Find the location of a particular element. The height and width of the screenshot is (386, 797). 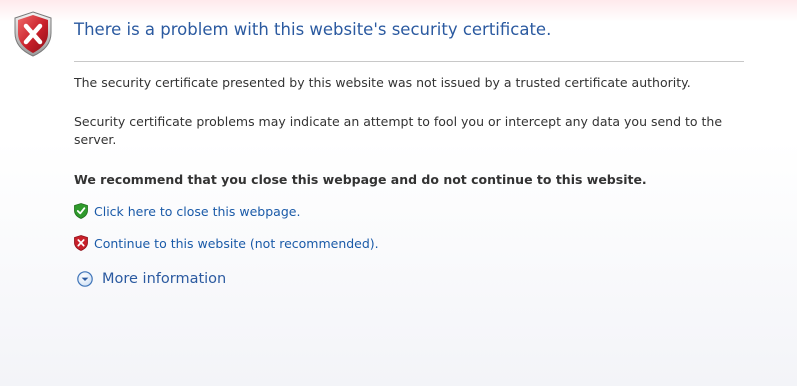

close-webpage-label: Click here to close this webpage. is located at coordinates (197, 211).